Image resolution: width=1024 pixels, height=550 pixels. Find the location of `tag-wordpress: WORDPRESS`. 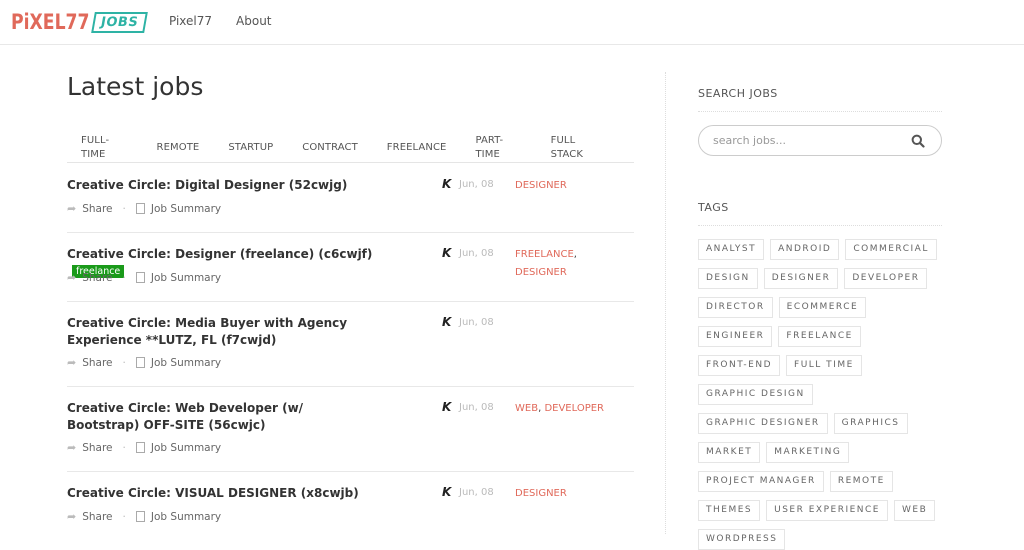

tag-wordpress: WORDPRESS is located at coordinates (742, 539).